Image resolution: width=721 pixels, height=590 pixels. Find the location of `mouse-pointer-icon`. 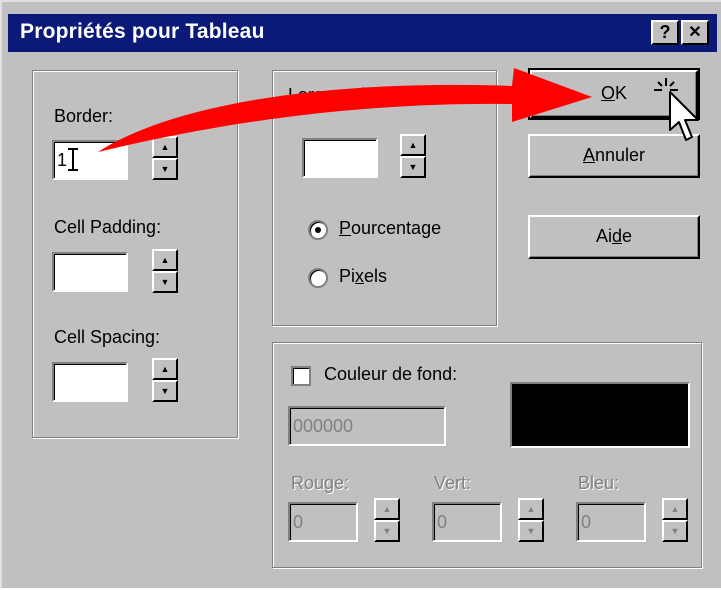

mouse-pointer-icon is located at coordinates (684, 116).